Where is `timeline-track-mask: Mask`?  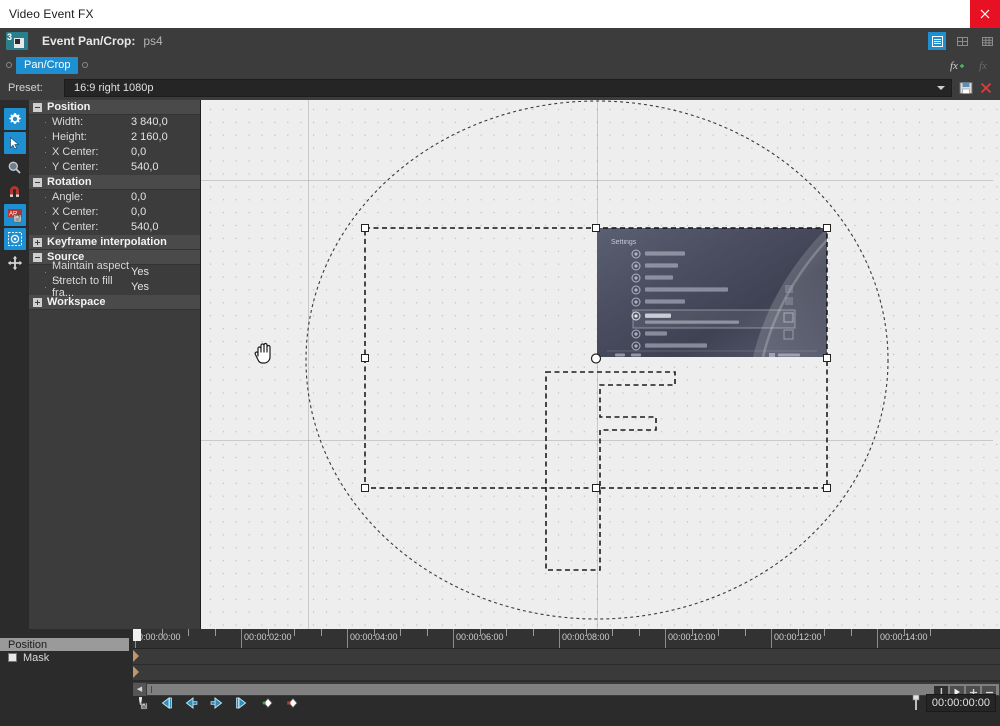
timeline-track-mask: Mask is located at coordinates (66, 657).